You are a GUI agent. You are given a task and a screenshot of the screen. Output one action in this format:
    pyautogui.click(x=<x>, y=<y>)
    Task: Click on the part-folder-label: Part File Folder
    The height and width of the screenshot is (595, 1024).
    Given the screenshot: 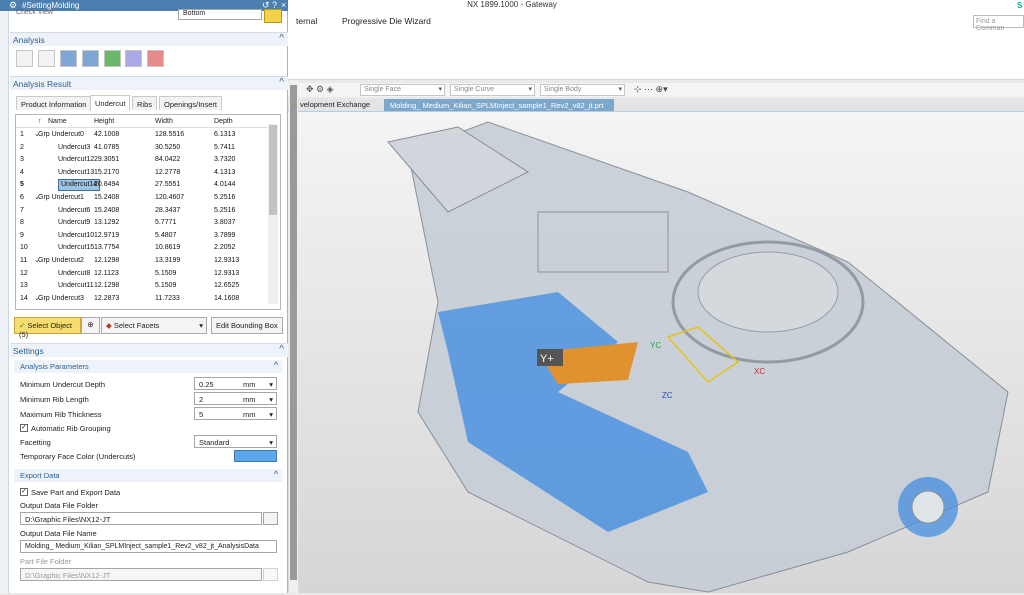 What is the action you would take?
    pyautogui.click(x=46, y=561)
    